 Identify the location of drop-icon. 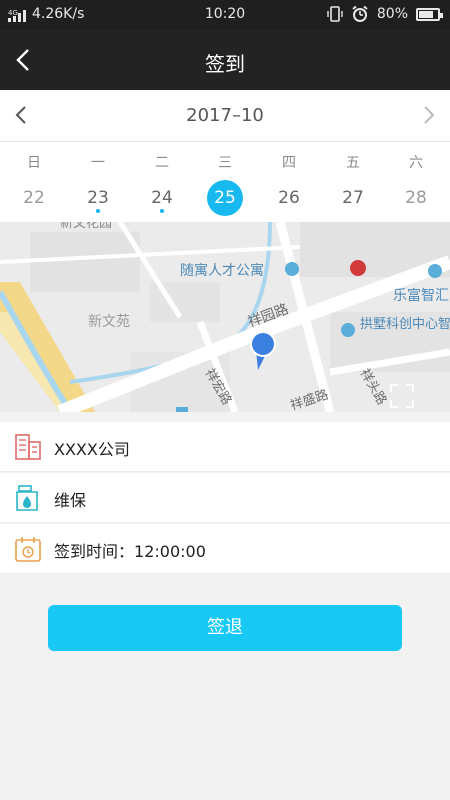
(27, 498).